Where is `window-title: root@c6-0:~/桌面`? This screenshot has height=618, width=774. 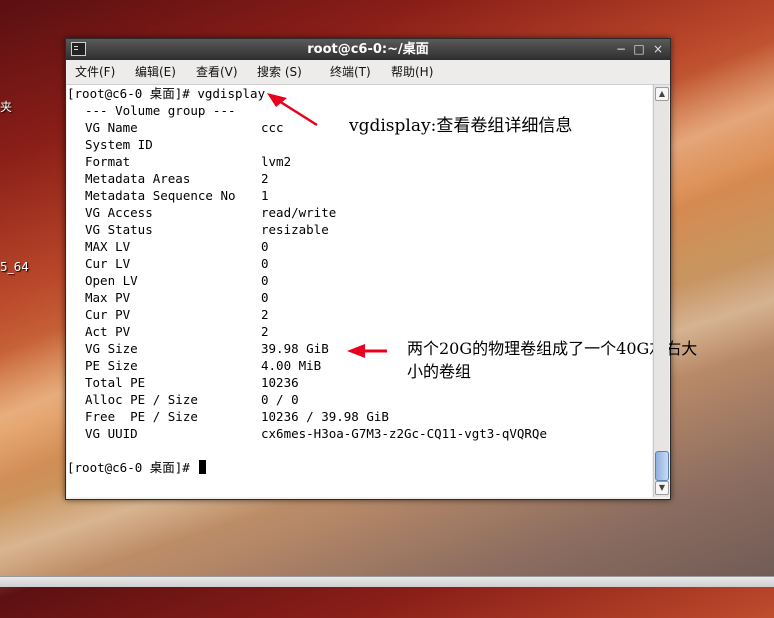 window-title: root@c6-0:~/桌面 is located at coordinates (368, 49).